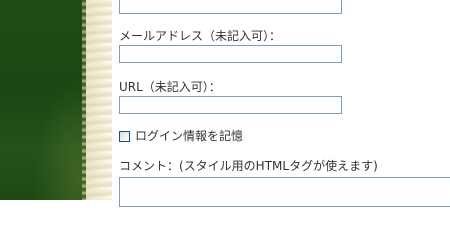  I want to click on name-input, so click(230, 7).